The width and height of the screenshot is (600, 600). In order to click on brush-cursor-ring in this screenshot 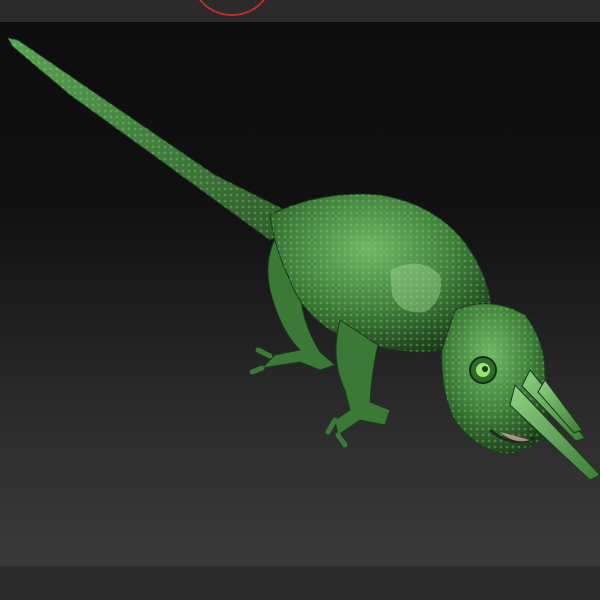, I will do `click(232, 8)`.